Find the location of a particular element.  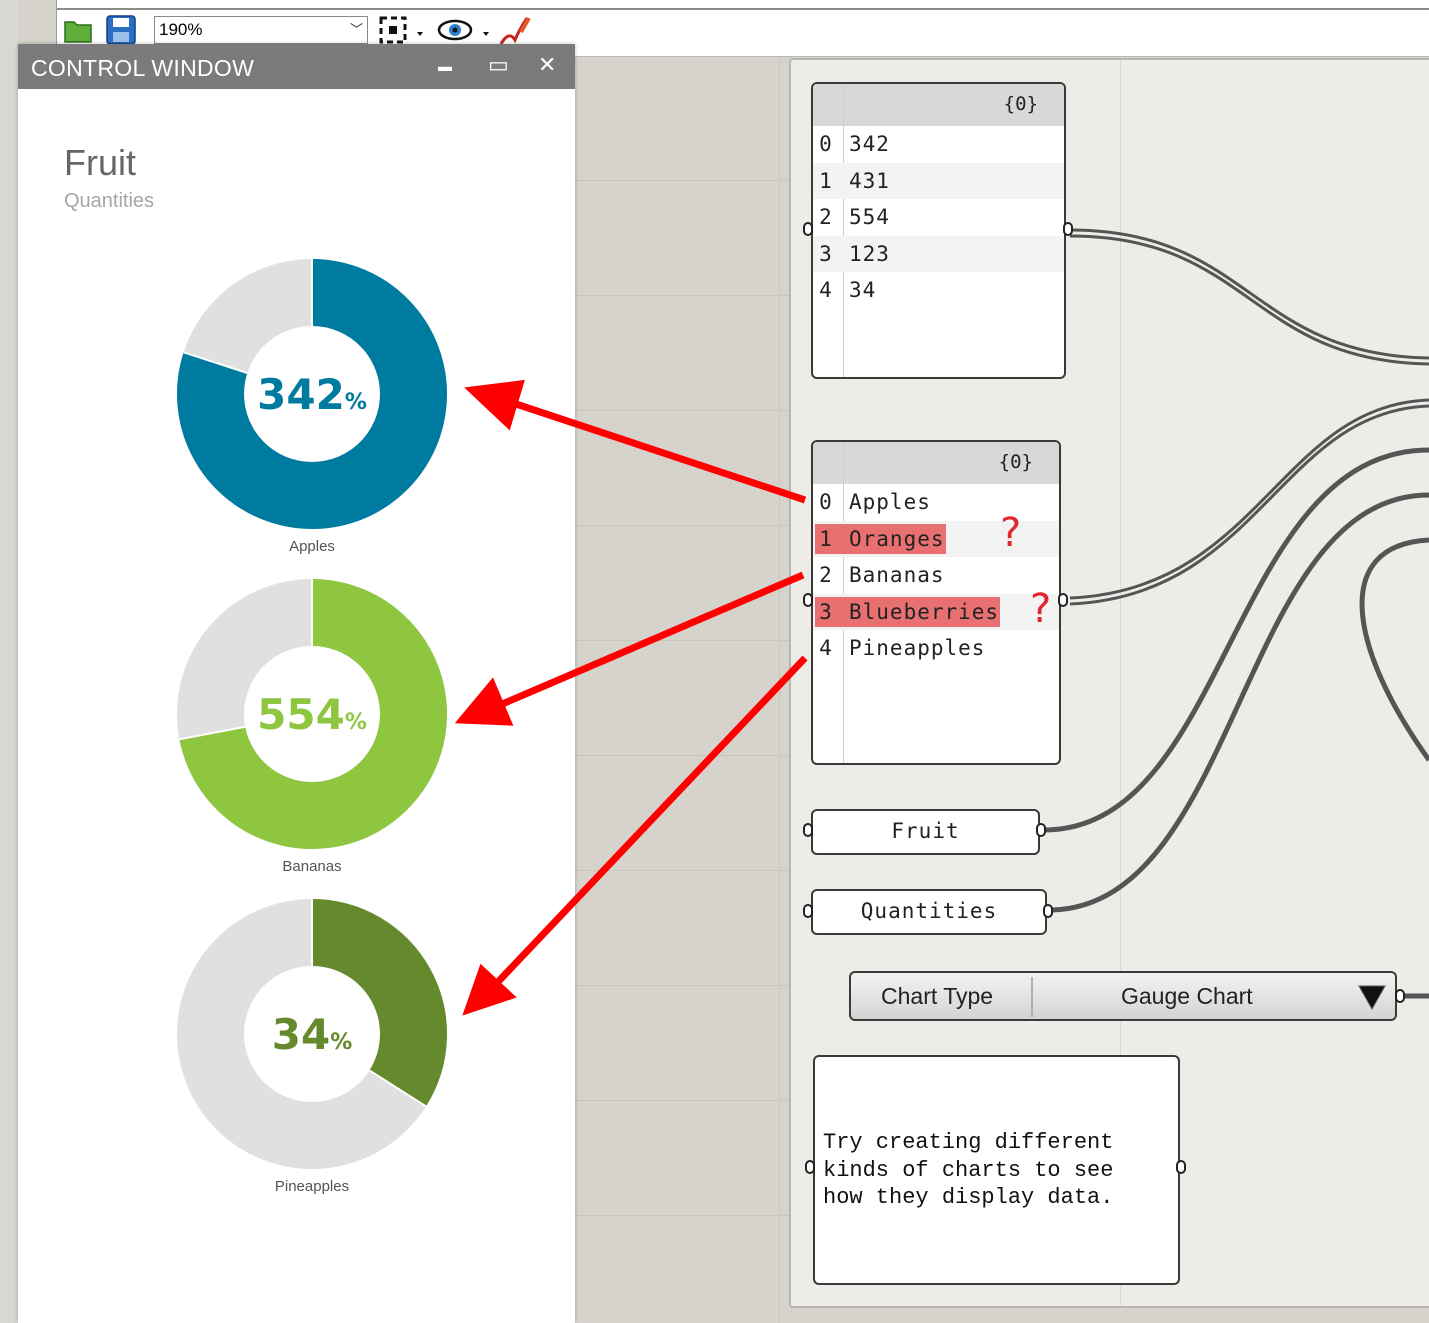

chart-type-value-list: Chart Type Gauge Chart is located at coordinates (1123, 996).